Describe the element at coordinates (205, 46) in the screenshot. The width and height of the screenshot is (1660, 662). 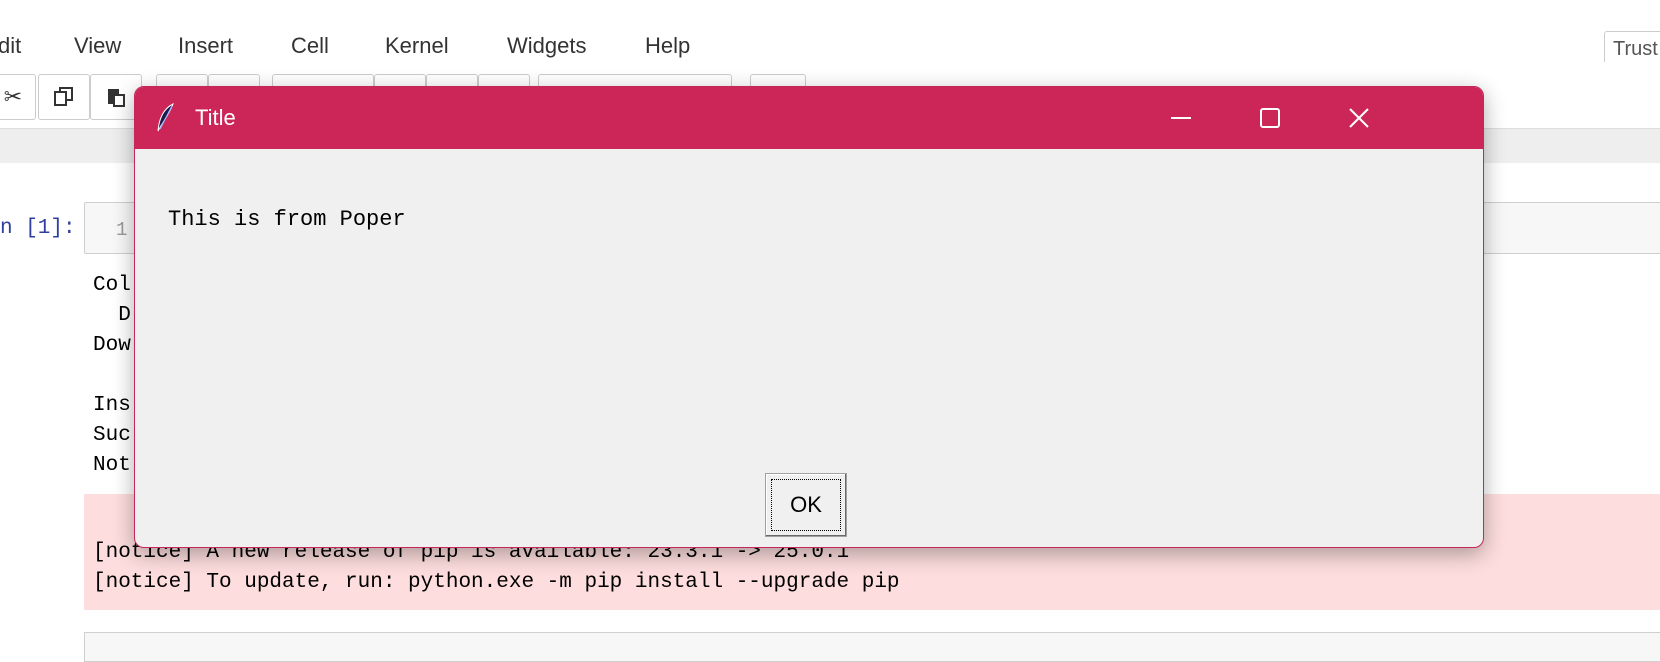
I see `menu-insert: Insert` at that location.